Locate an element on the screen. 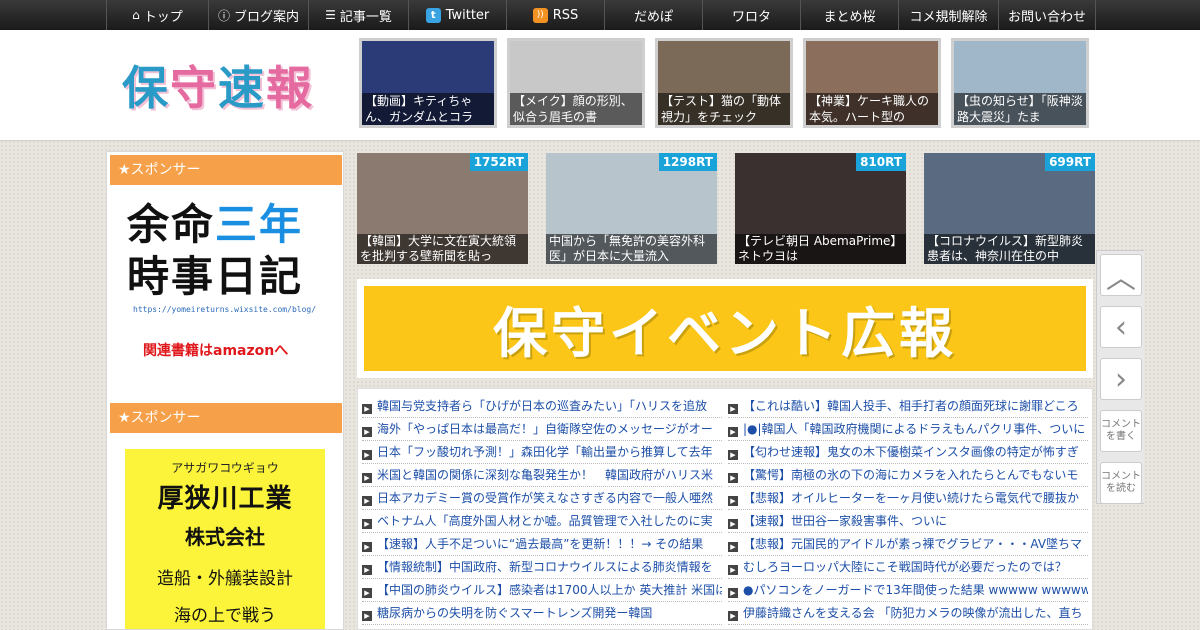 The width and height of the screenshot is (1200, 630). news-title: 【匂わせ速報】鬼女の木下優樹菜インスタ画像の特定が怖すぎ is located at coordinates (911, 452).